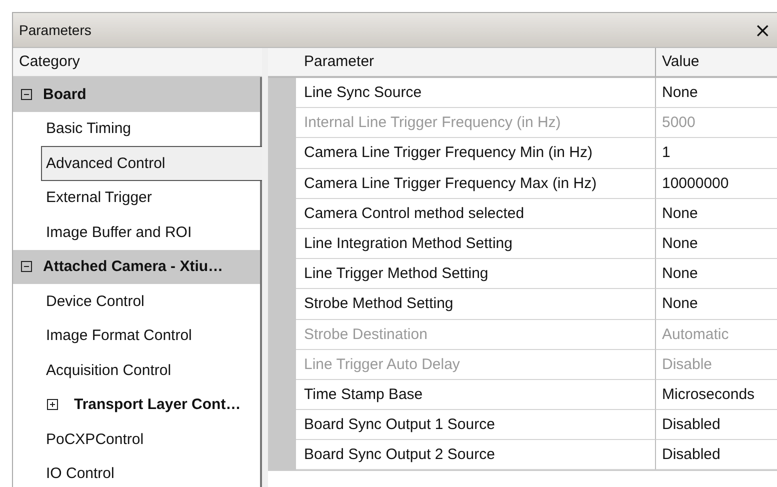 This screenshot has height=487, width=777. Describe the element at coordinates (716, 335) in the screenshot. I see `parameter-value: Automatic` at that location.